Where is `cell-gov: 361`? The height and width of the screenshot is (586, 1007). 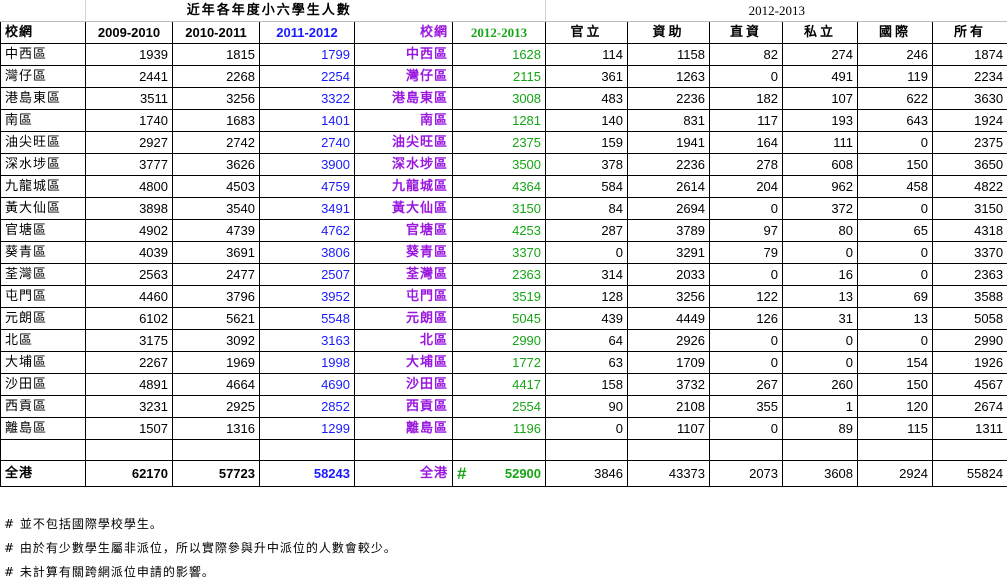
cell-gov: 361 is located at coordinates (587, 76).